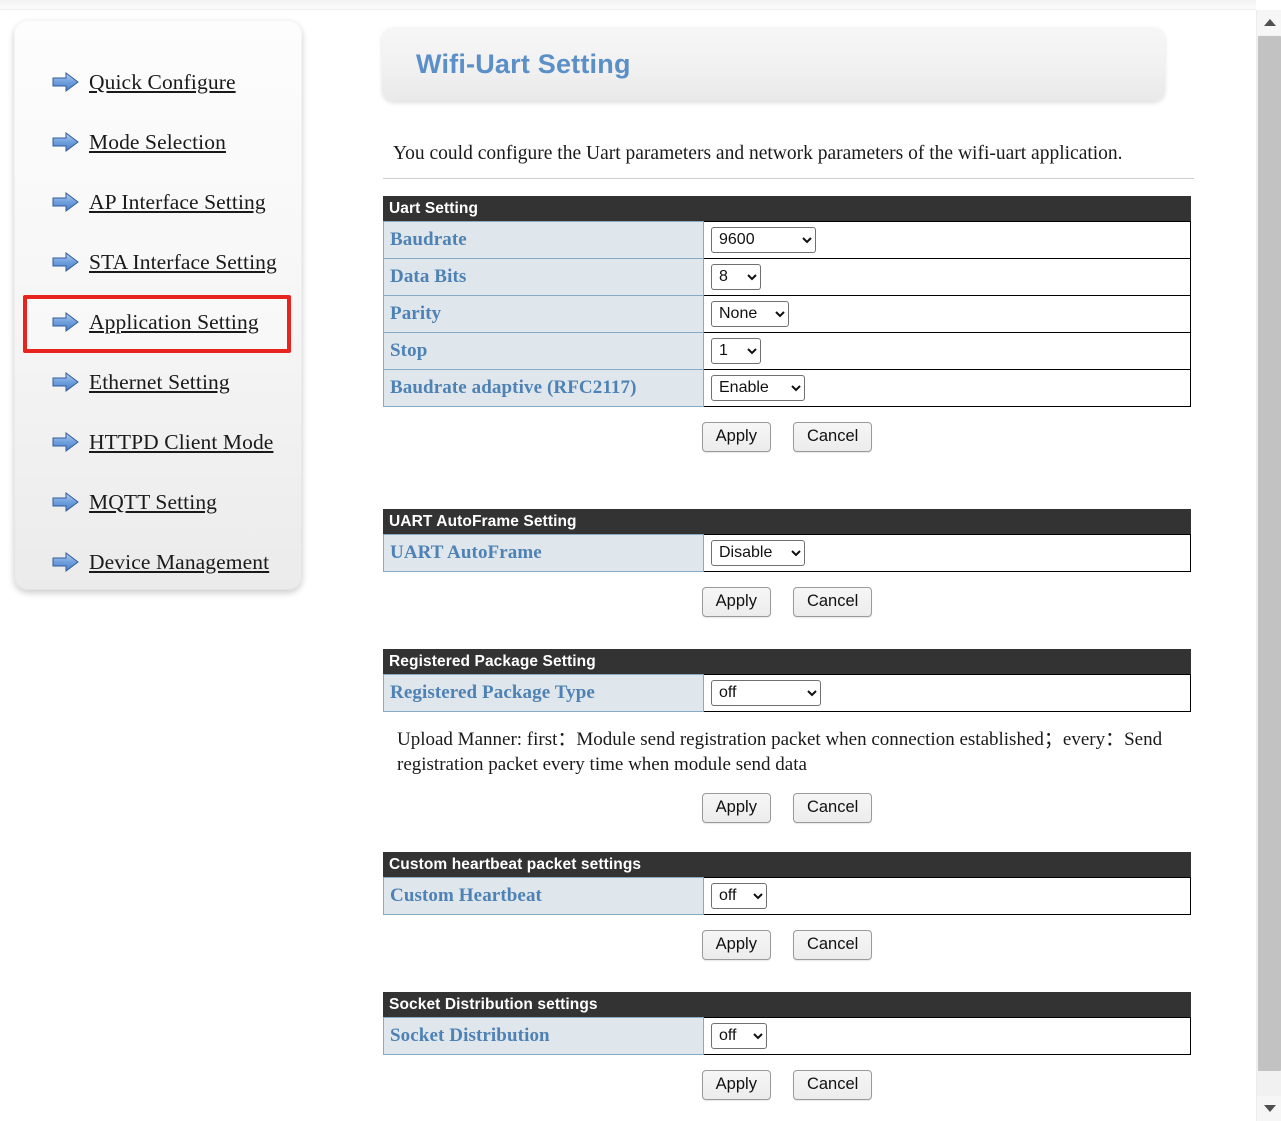 Image resolution: width=1281 pixels, height=1121 pixels. What do you see at coordinates (750, 314) in the screenshot?
I see `parity-select: None` at bounding box center [750, 314].